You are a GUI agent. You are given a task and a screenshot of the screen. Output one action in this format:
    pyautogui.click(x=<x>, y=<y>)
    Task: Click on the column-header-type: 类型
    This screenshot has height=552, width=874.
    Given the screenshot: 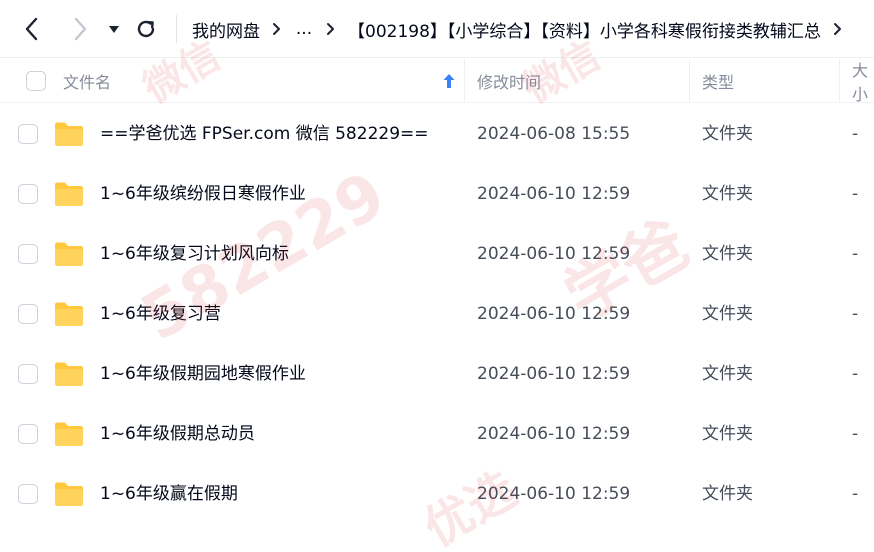 What is the action you would take?
    pyautogui.click(x=718, y=81)
    